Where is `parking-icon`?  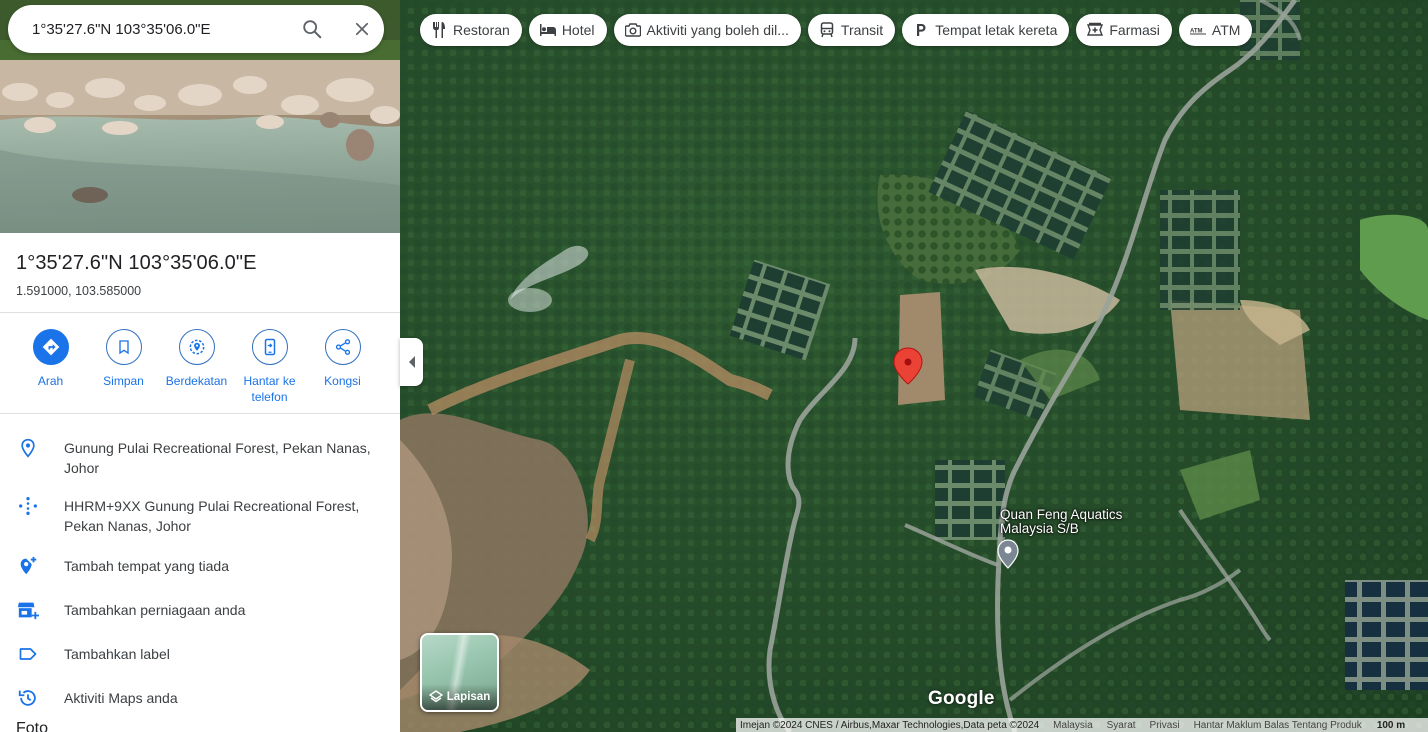 parking-icon is located at coordinates (921, 30).